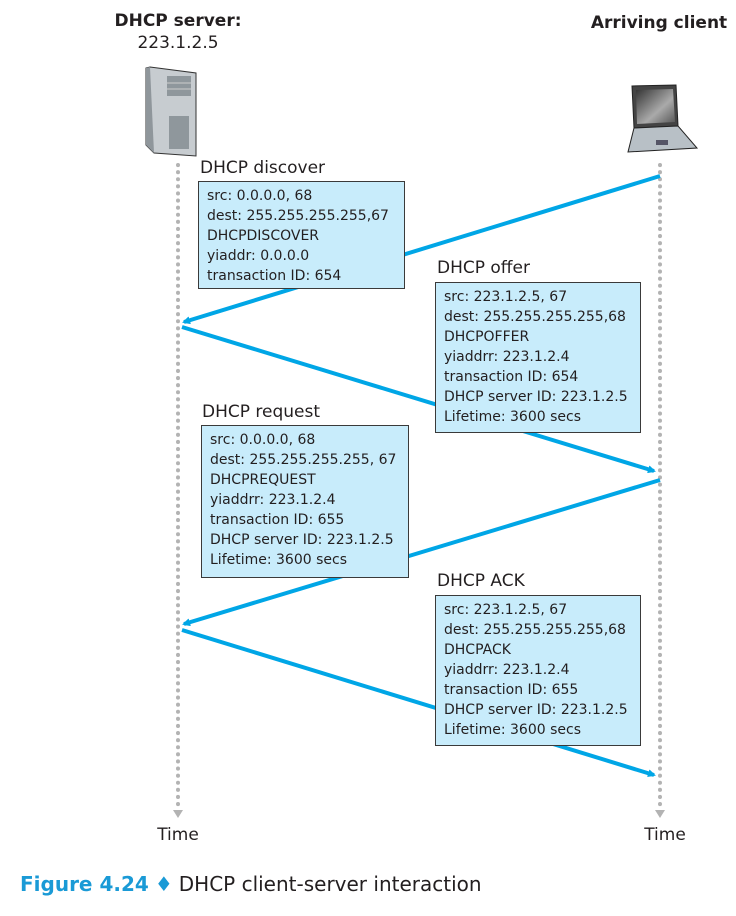  What do you see at coordinates (178, 32) in the screenshot?
I see `server-header: DHCP server: 223.1.2.5` at bounding box center [178, 32].